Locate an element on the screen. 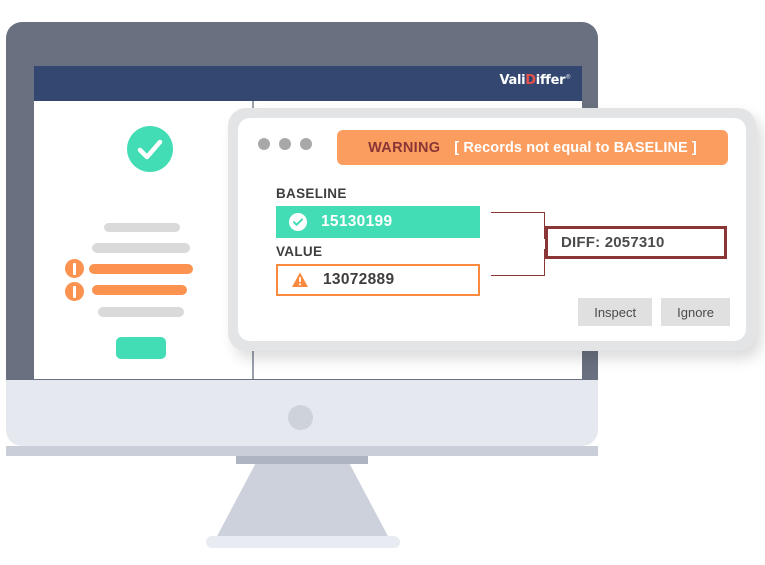 The height and width of the screenshot is (565, 765). minimize-dot-icon is located at coordinates (285, 144).